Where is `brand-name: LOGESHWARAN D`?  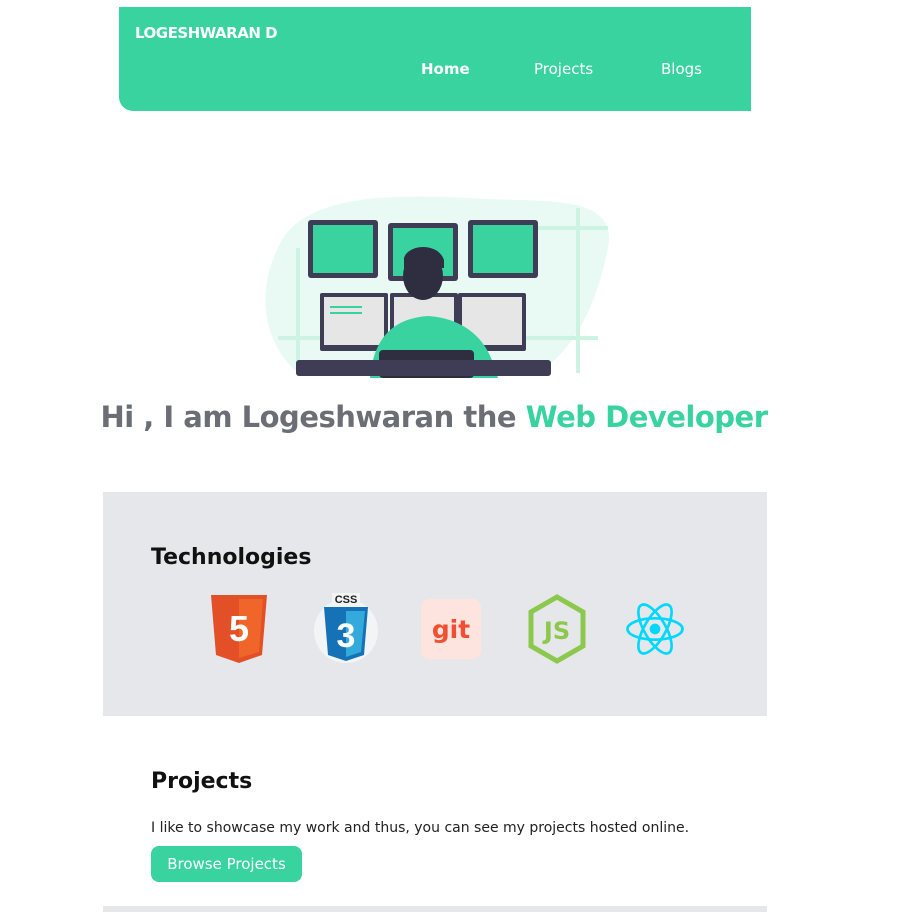
brand-name: LOGESHWARAN D is located at coordinates (206, 33).